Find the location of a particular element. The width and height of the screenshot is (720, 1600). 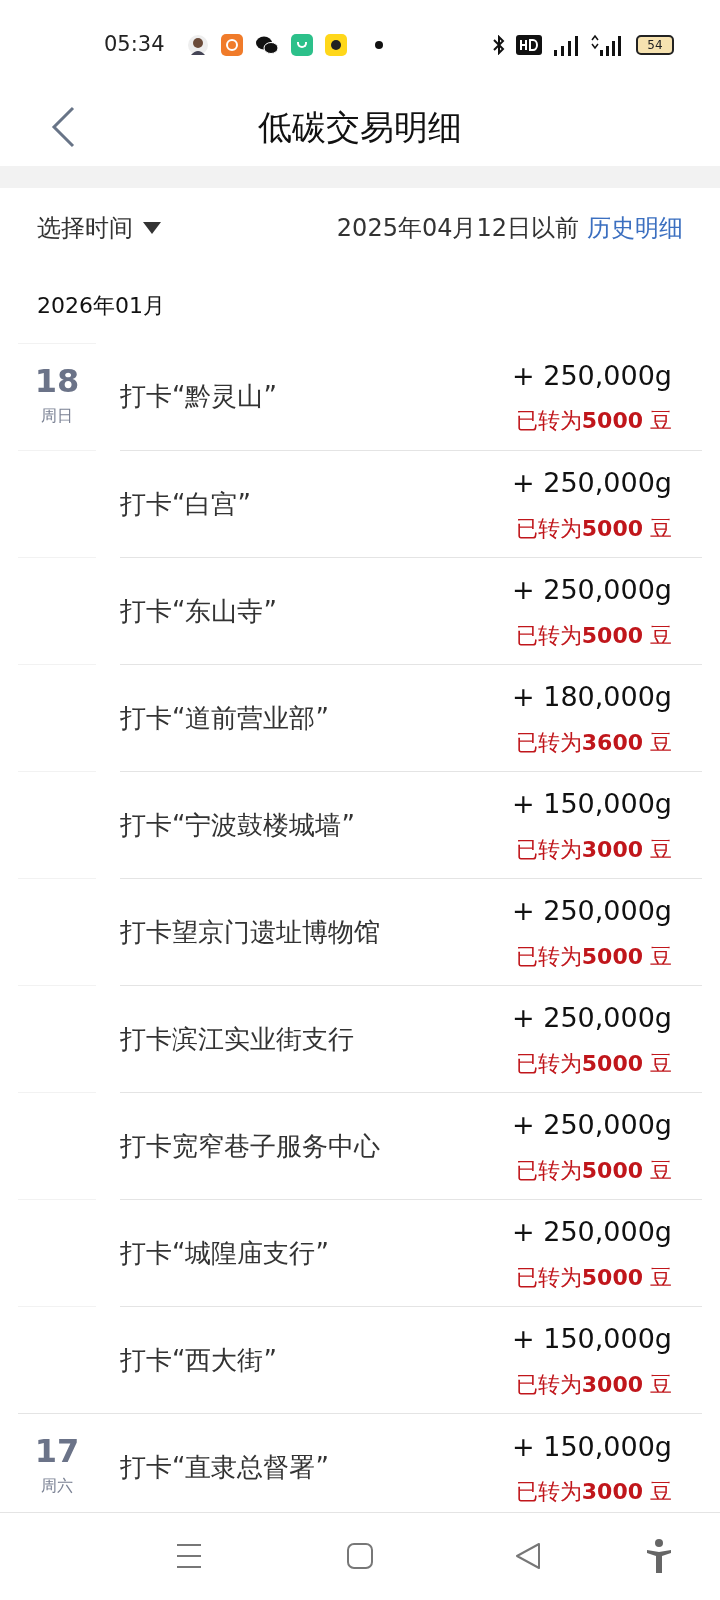

record-title: 打卡“宁波鼓楼城墙” is located at coordinates (238, 825).